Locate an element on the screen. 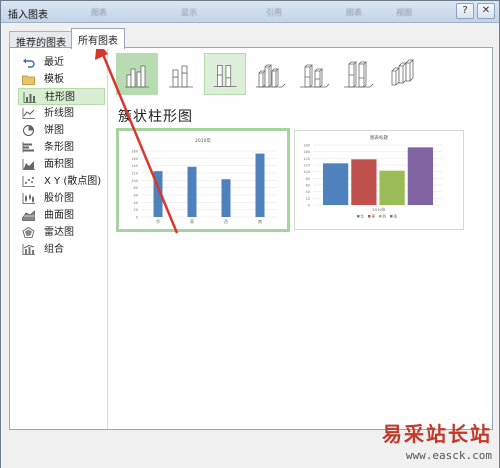 The height and width of the screenshot is (468, 500). 3d-stacked-column-icon is located at coordinates (315, 76).